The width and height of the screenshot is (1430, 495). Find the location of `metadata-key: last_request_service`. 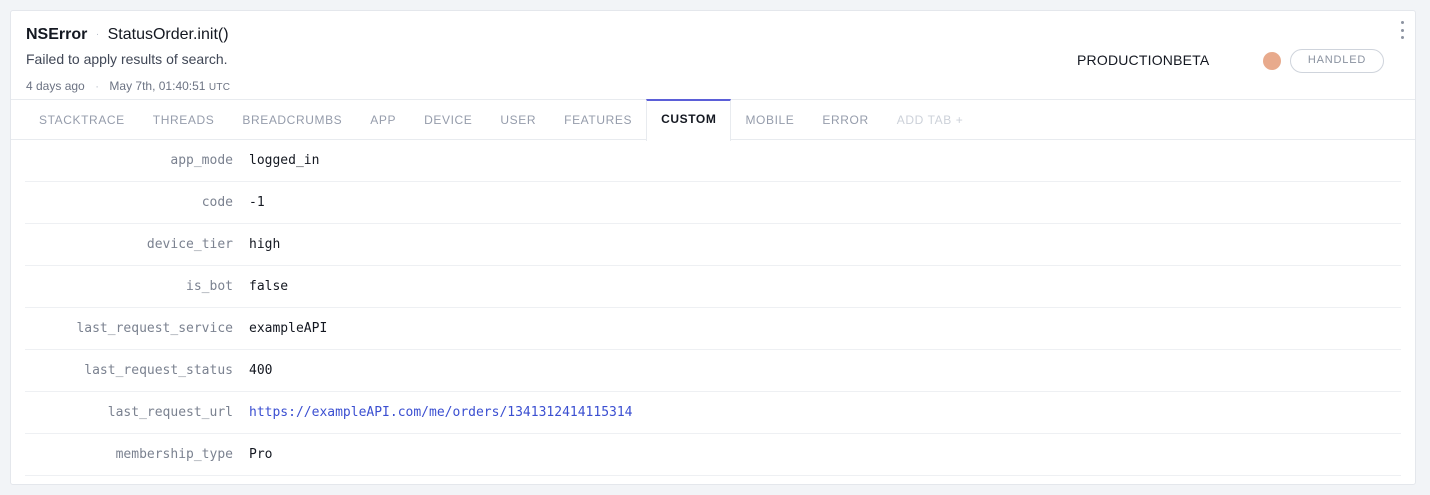

metadata-key: last_request_service is located at coordinates (154, 328).